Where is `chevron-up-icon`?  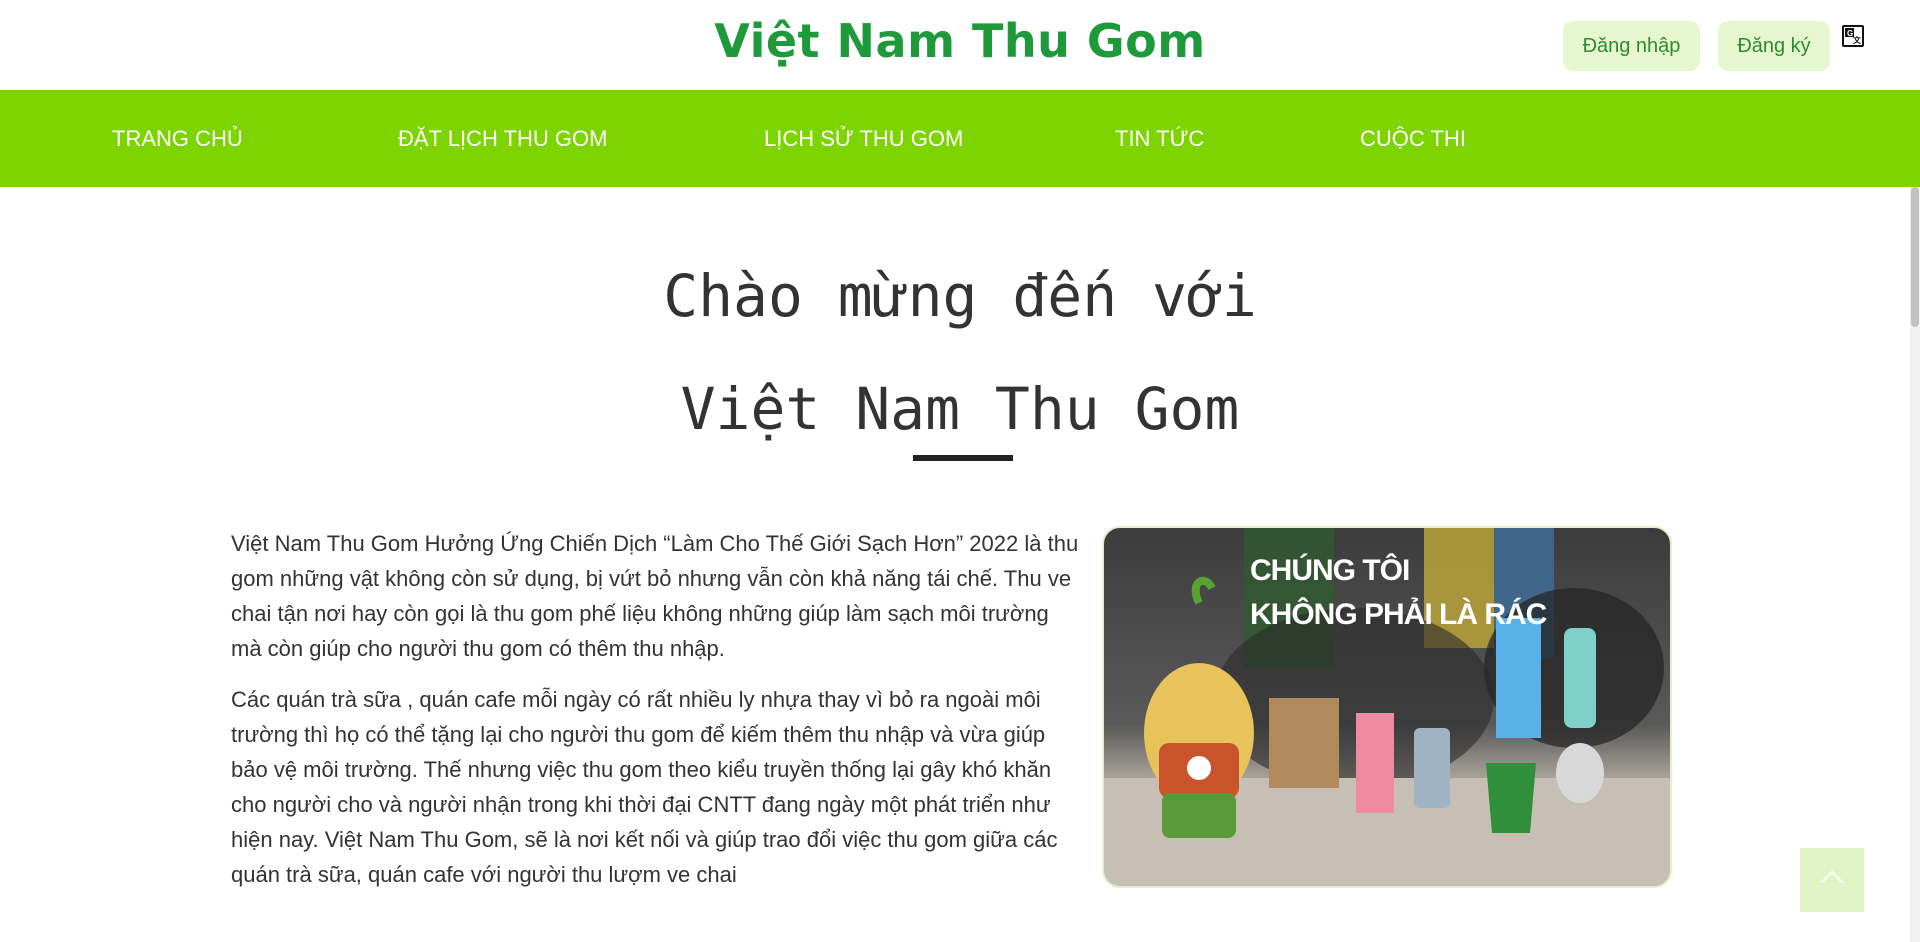
chevron-up-icon is located at coordinates (1832, 882).